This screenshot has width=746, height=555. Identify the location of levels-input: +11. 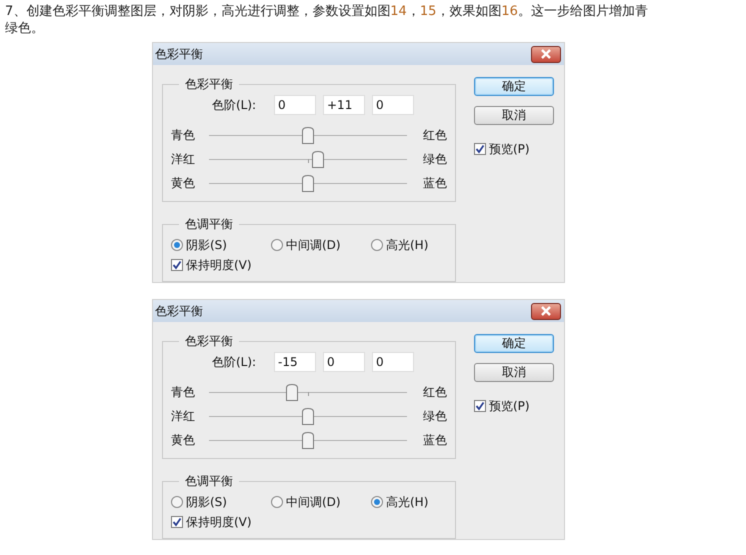
(344, 105).